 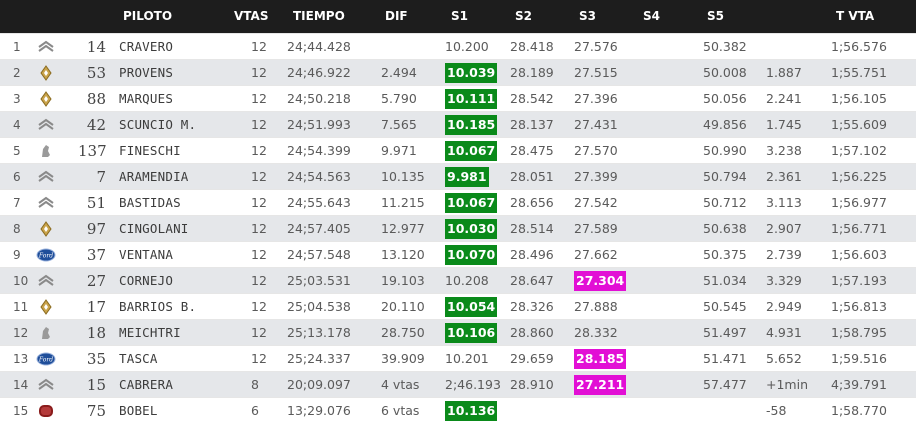 I want to click on sector-1: 10.039, so click(x=471, y=73).